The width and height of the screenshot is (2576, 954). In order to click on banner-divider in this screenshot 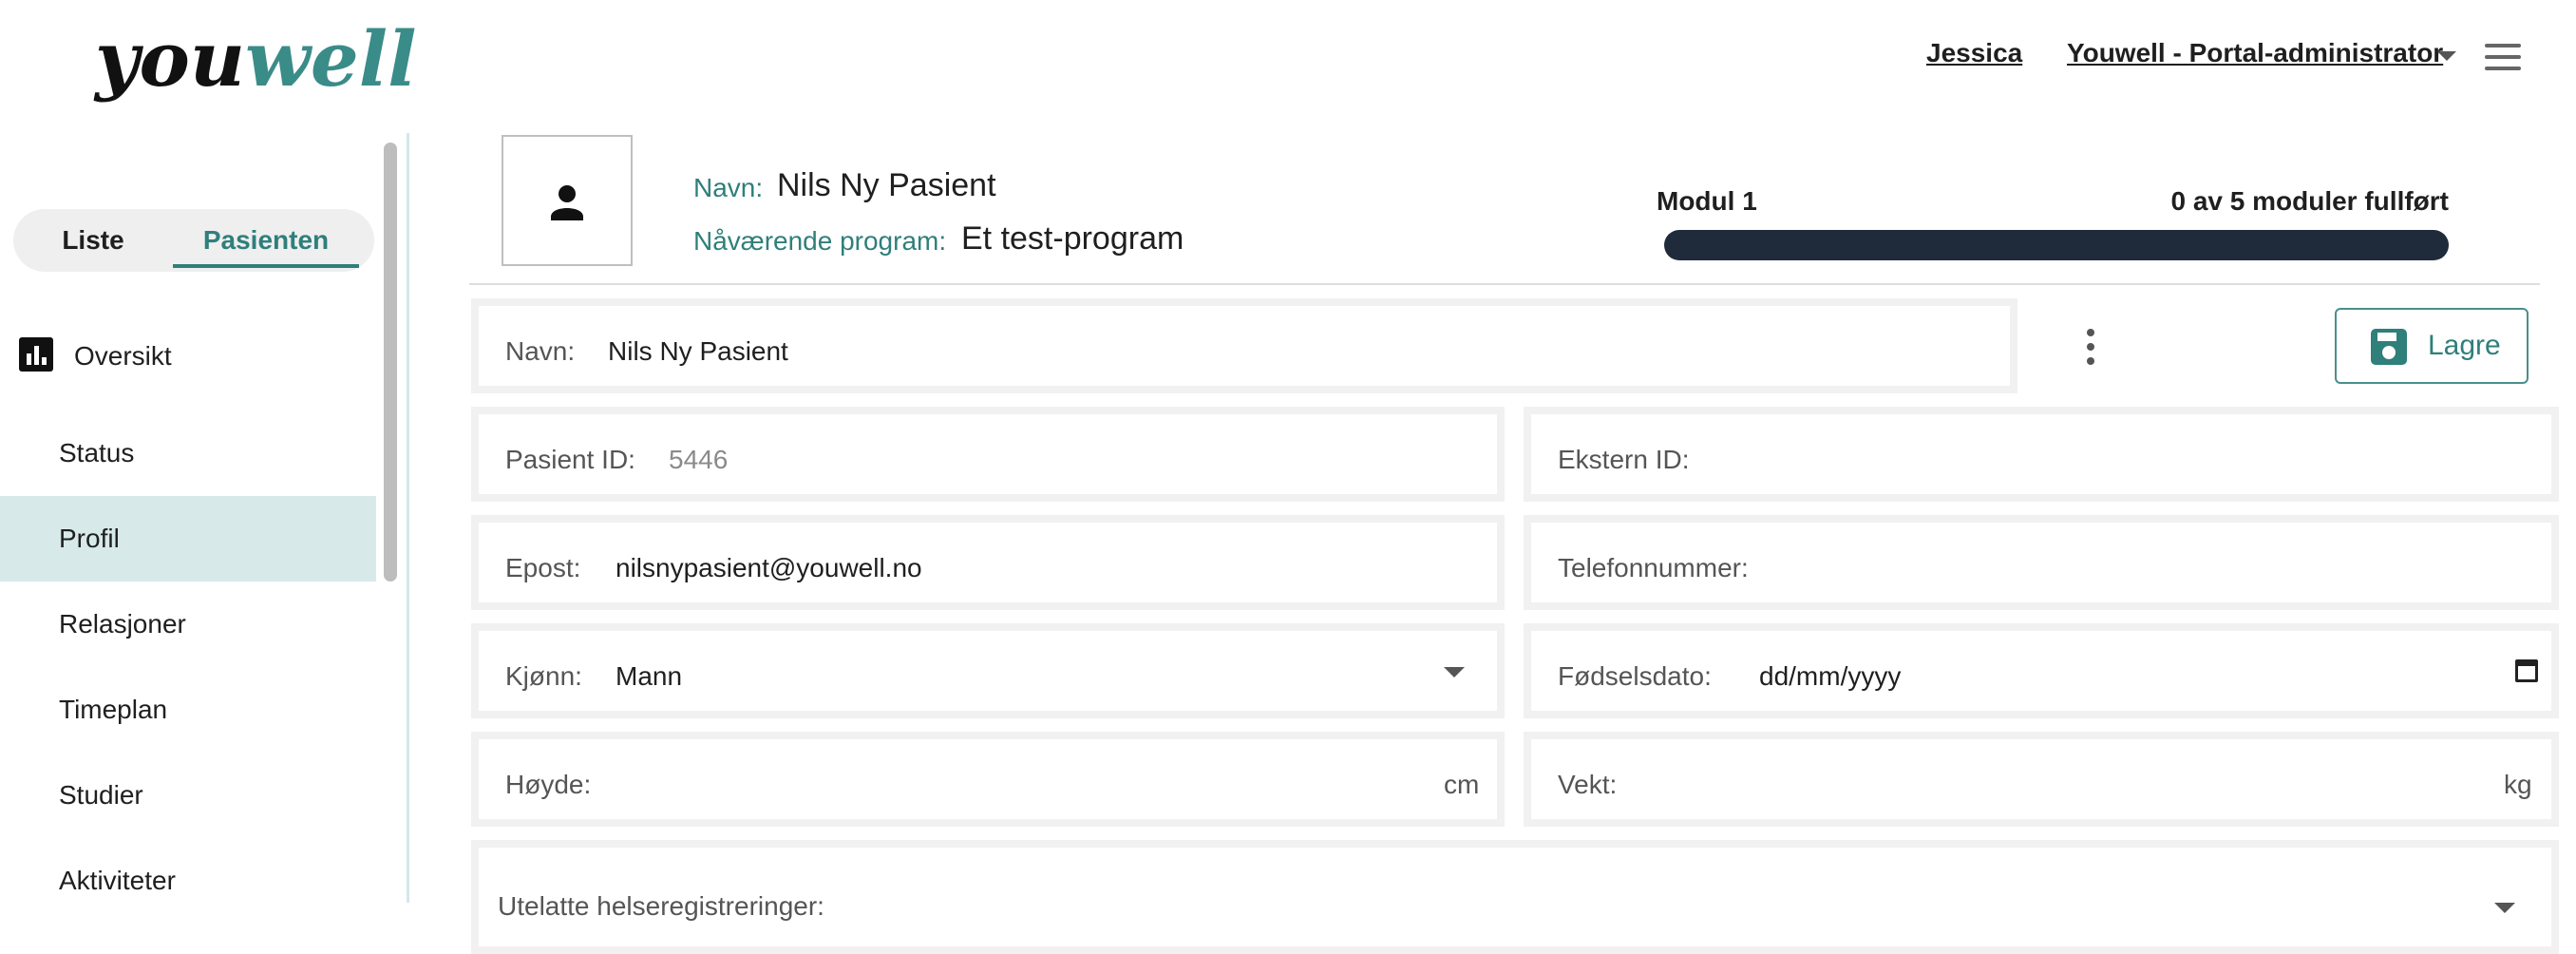, I will do `click(1504, 284)`.